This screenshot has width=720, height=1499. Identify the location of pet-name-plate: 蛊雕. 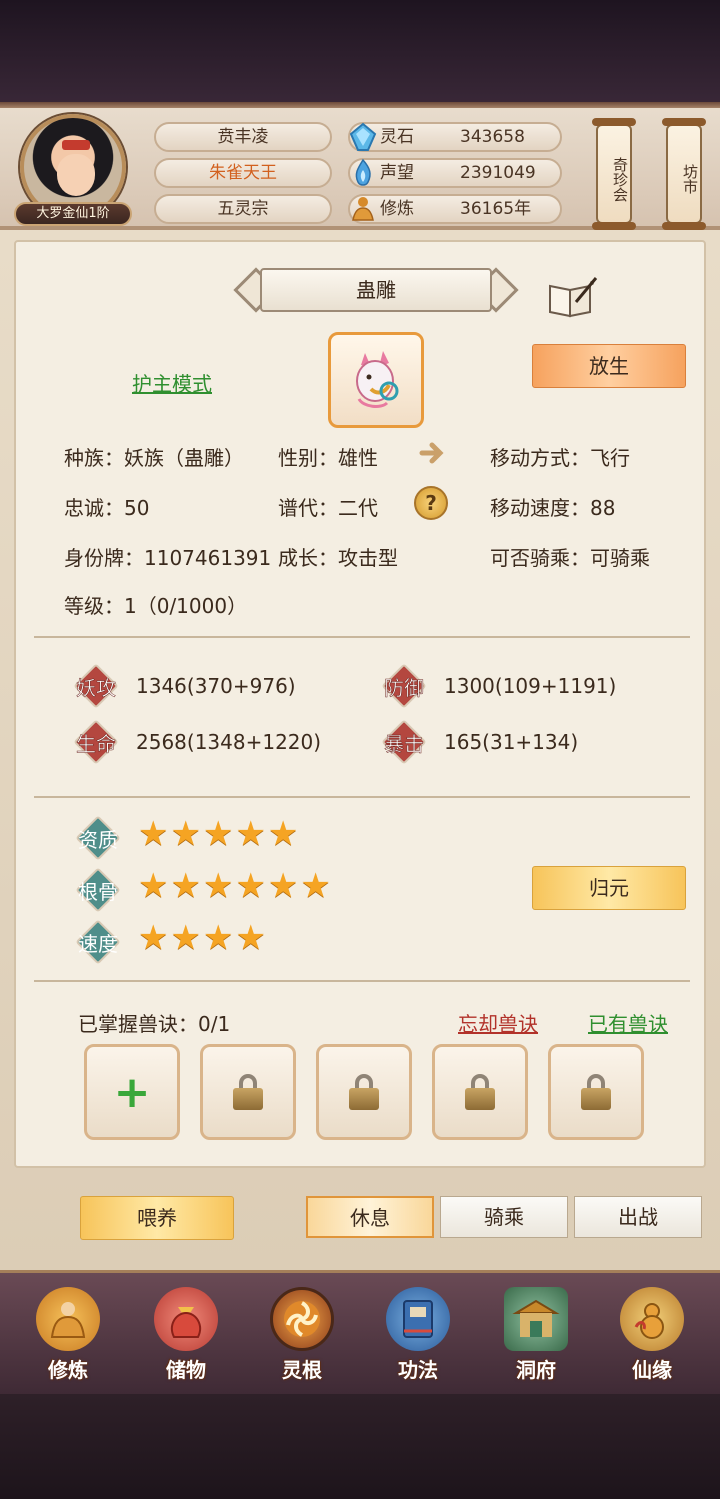
(376, 290).